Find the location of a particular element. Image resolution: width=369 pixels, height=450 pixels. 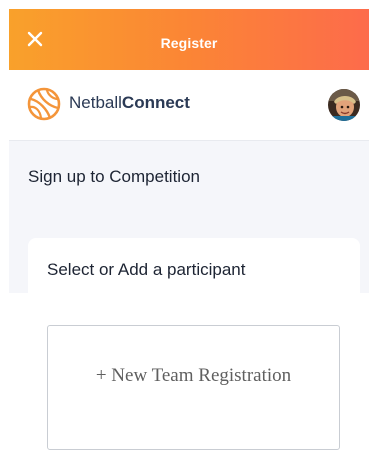

netball-logo-icon is located at coordinates (44, 104).